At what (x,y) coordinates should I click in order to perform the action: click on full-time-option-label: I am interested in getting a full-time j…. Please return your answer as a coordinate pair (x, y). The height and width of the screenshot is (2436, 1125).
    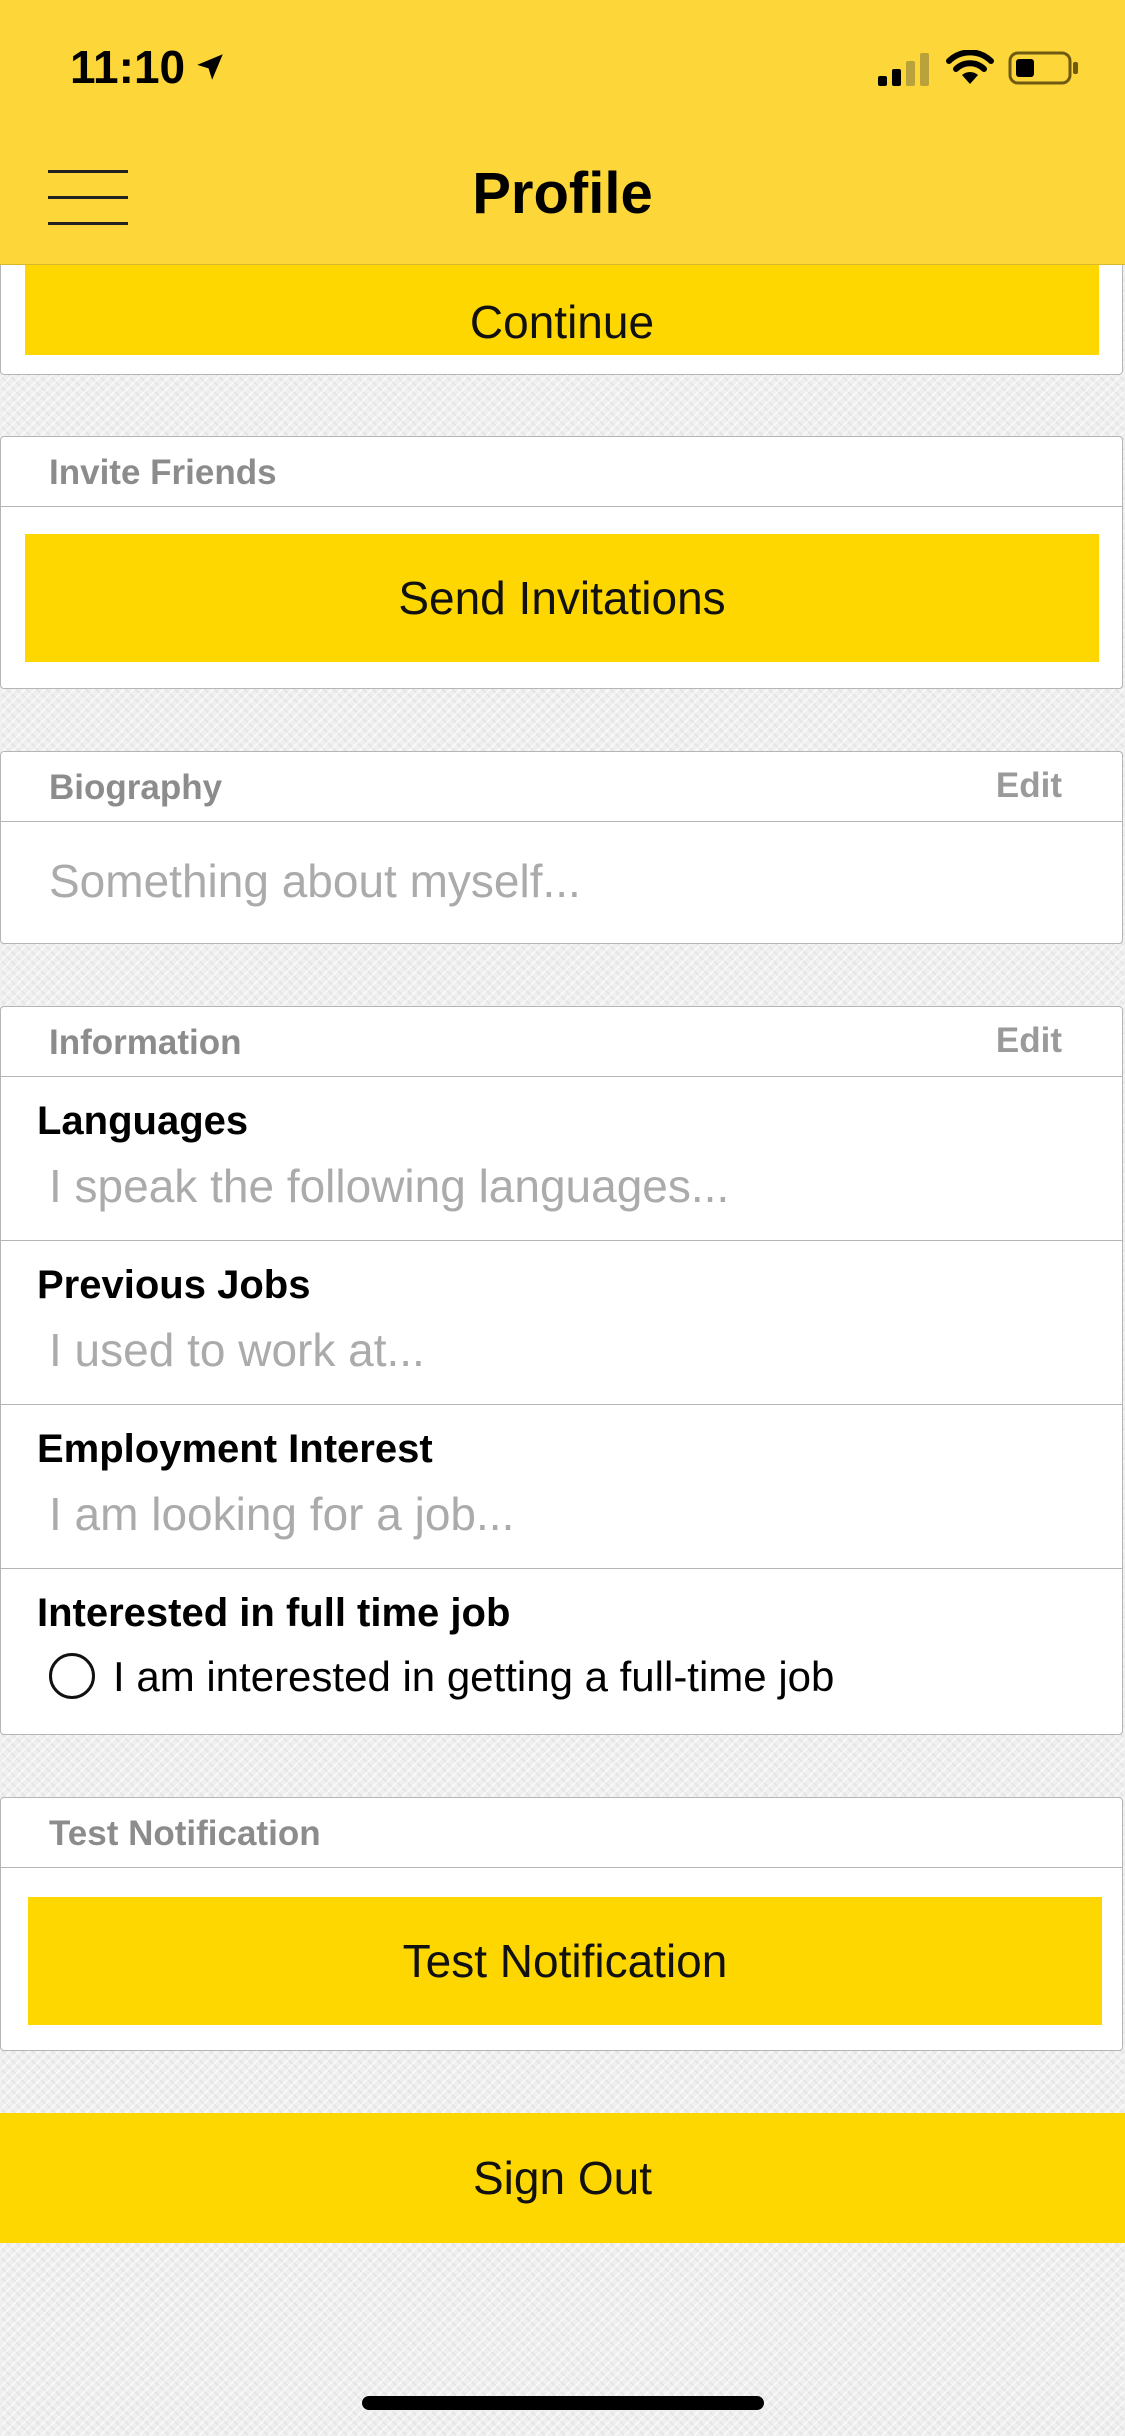
    Looking at the image, I should click on (473, 1677).